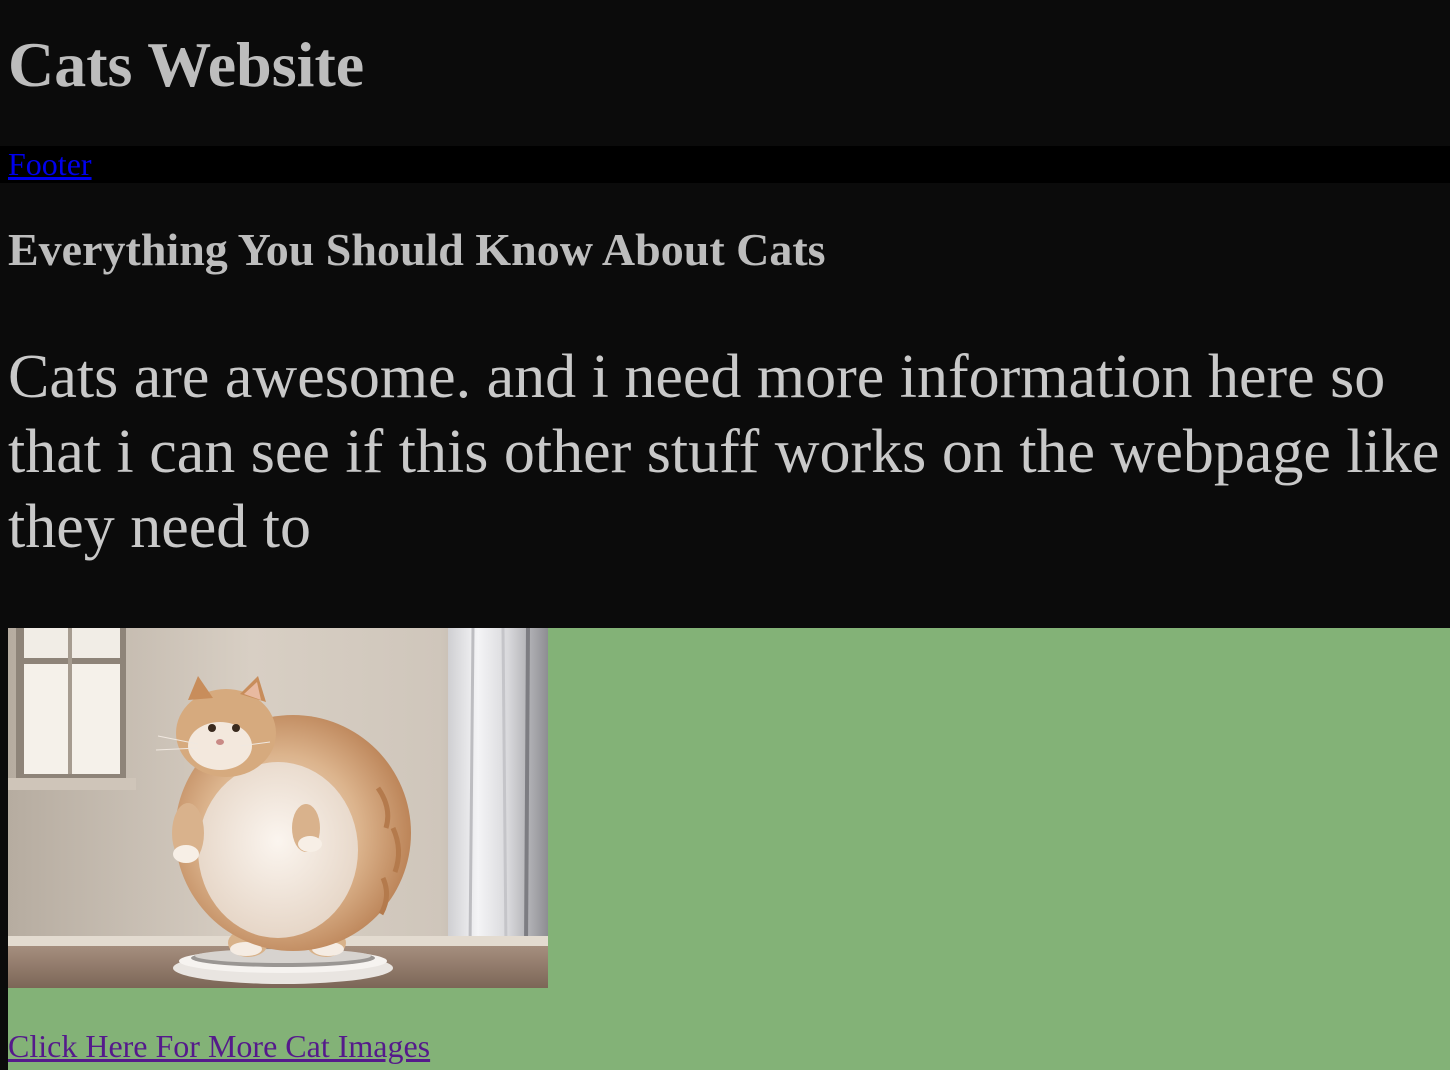 Image resolution: width=1450 pixels, height=1070 pixels. Describe the element at coordinates (417, 249) in the screenshot. I see `section-heading: Everything You Should Know About Cats` at that location.